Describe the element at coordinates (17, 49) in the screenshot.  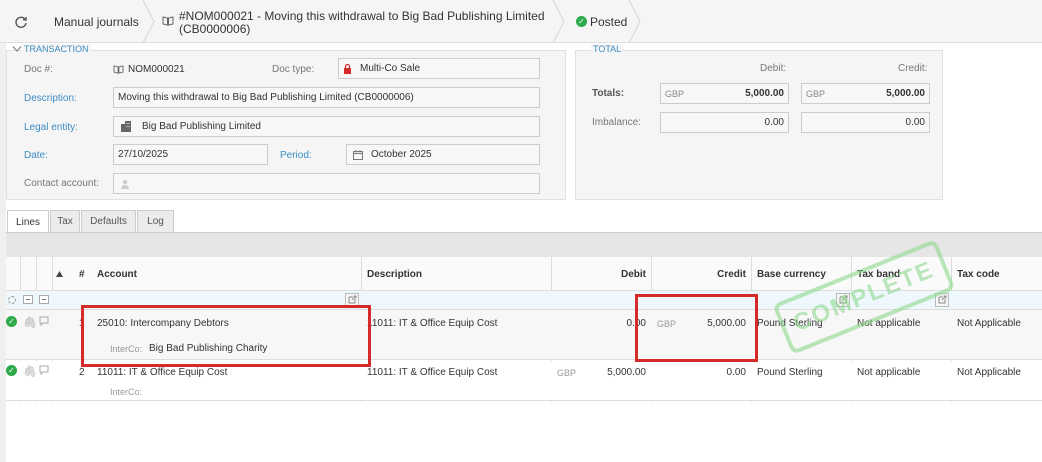
I see `chevron-down-icon` at that location.